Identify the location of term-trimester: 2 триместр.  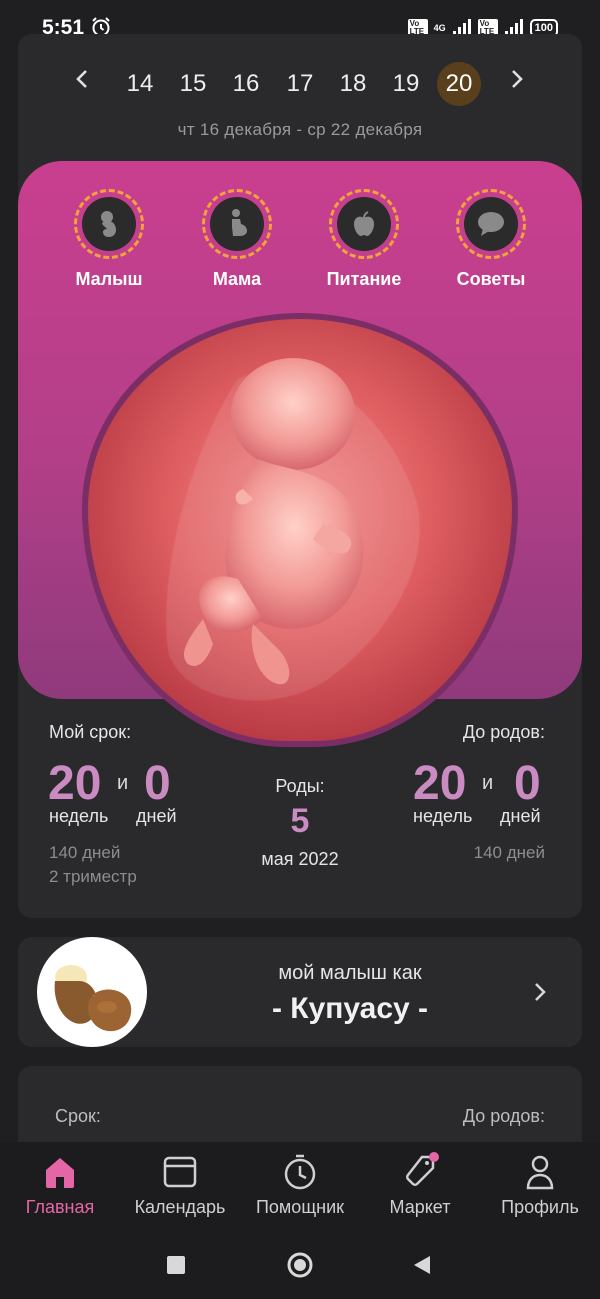
(93, 876).